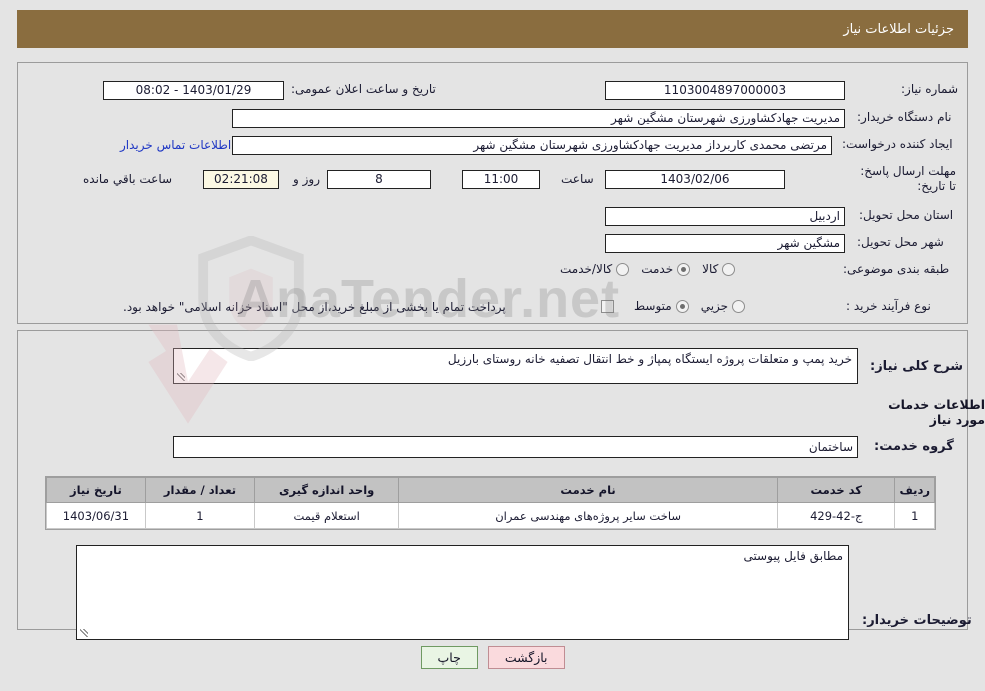 This screenshot has width=985, height=691. What do you see at coordinates (96, 490) in the screenshot?
I see `col-need-date: تاریخ نیاز` at bounding box center [96, 490].